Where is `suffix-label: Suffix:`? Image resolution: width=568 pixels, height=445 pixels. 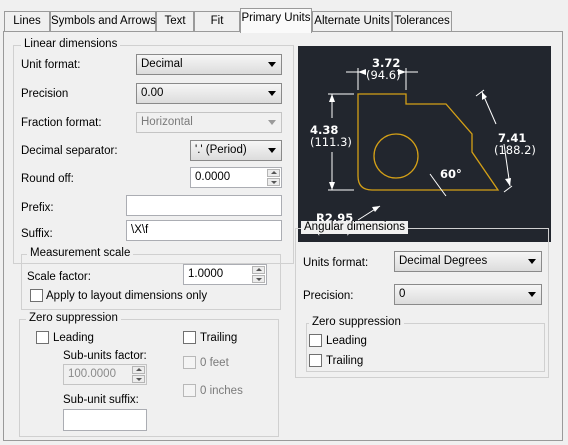 suffix-label: Suffix: is located at coordinates (37, 234).